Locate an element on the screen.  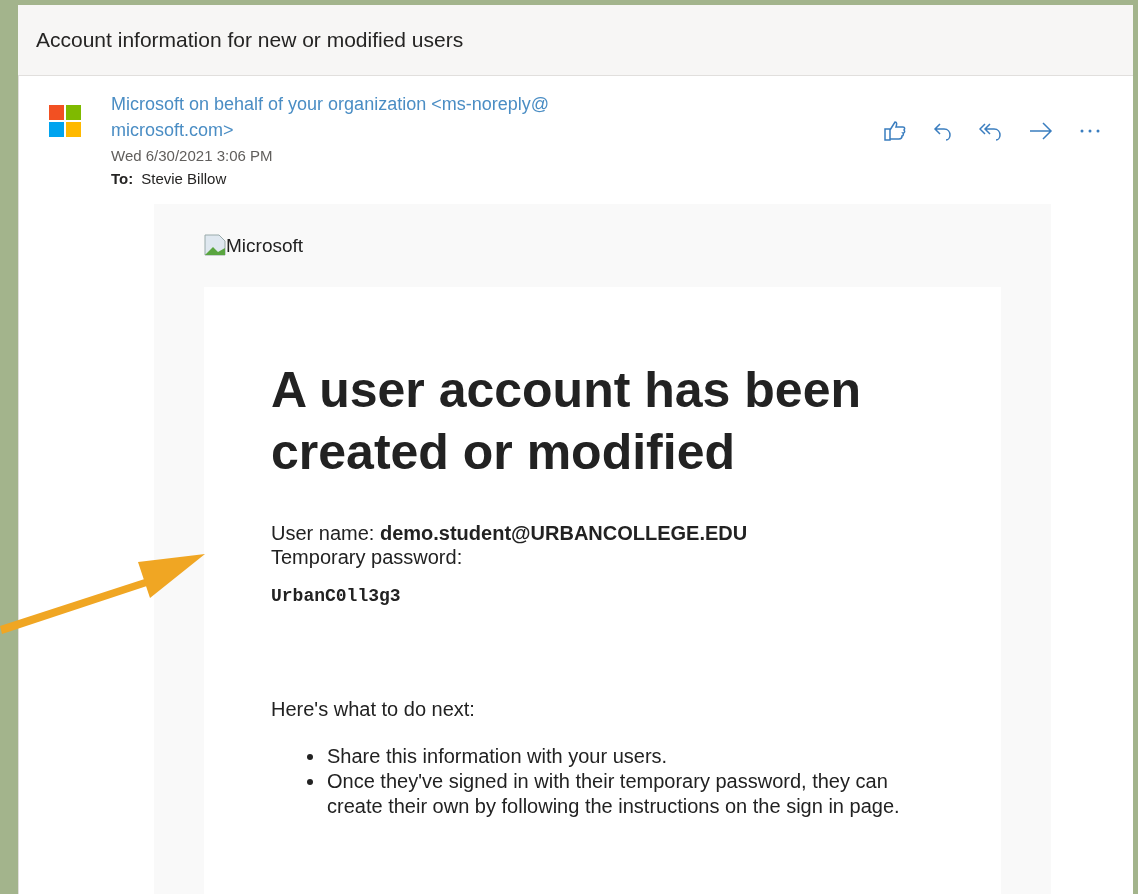
more-icon is located at coordinates (1090, 131).